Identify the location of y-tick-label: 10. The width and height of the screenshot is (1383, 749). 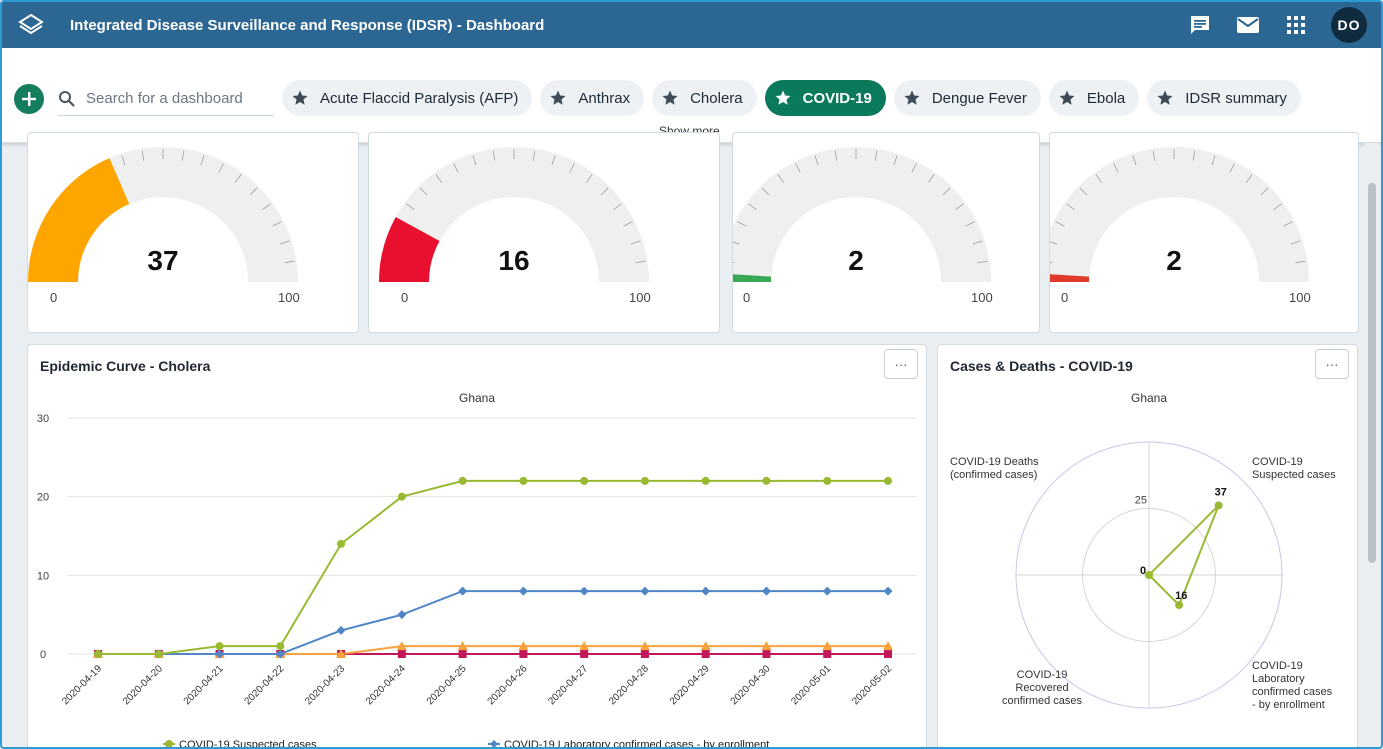
(43, 576).